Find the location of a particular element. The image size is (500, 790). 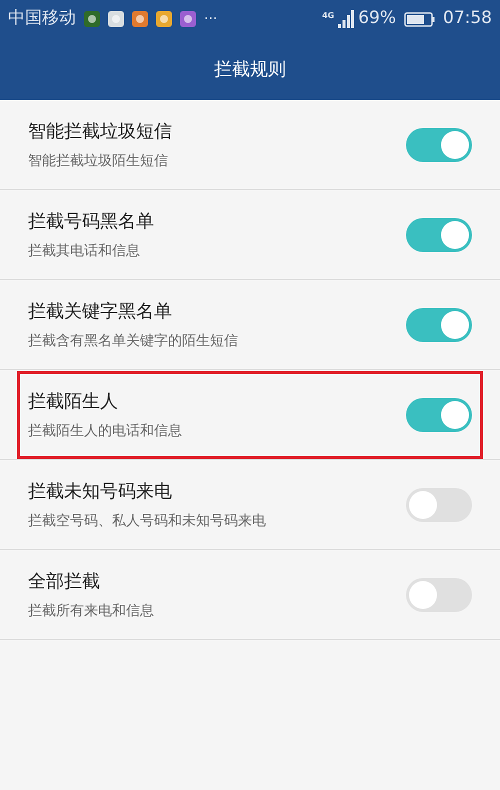

rule-description: 智能拦截垃圾陌生短信 is located at coordinates (98, 161).